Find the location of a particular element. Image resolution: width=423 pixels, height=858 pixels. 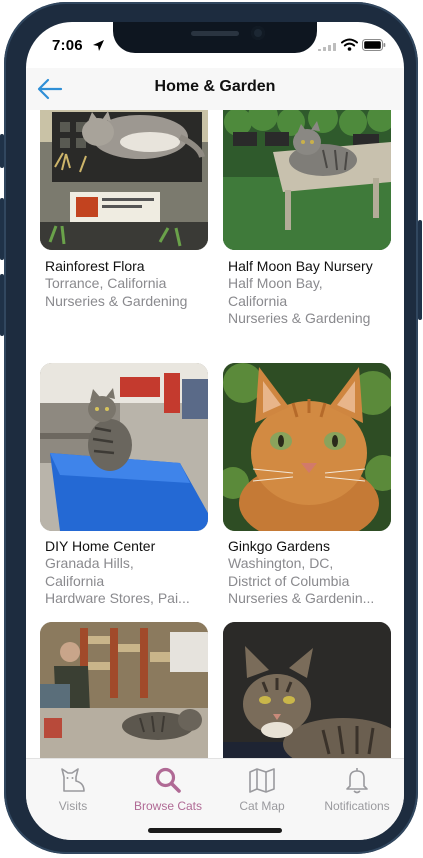

cellular-signal-icon is located at coordinates (327, 47).